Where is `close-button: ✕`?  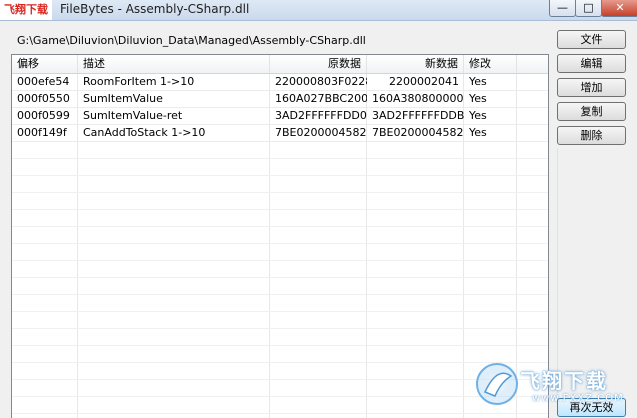 close-button: ✕ is located at coordinates (619, 8).